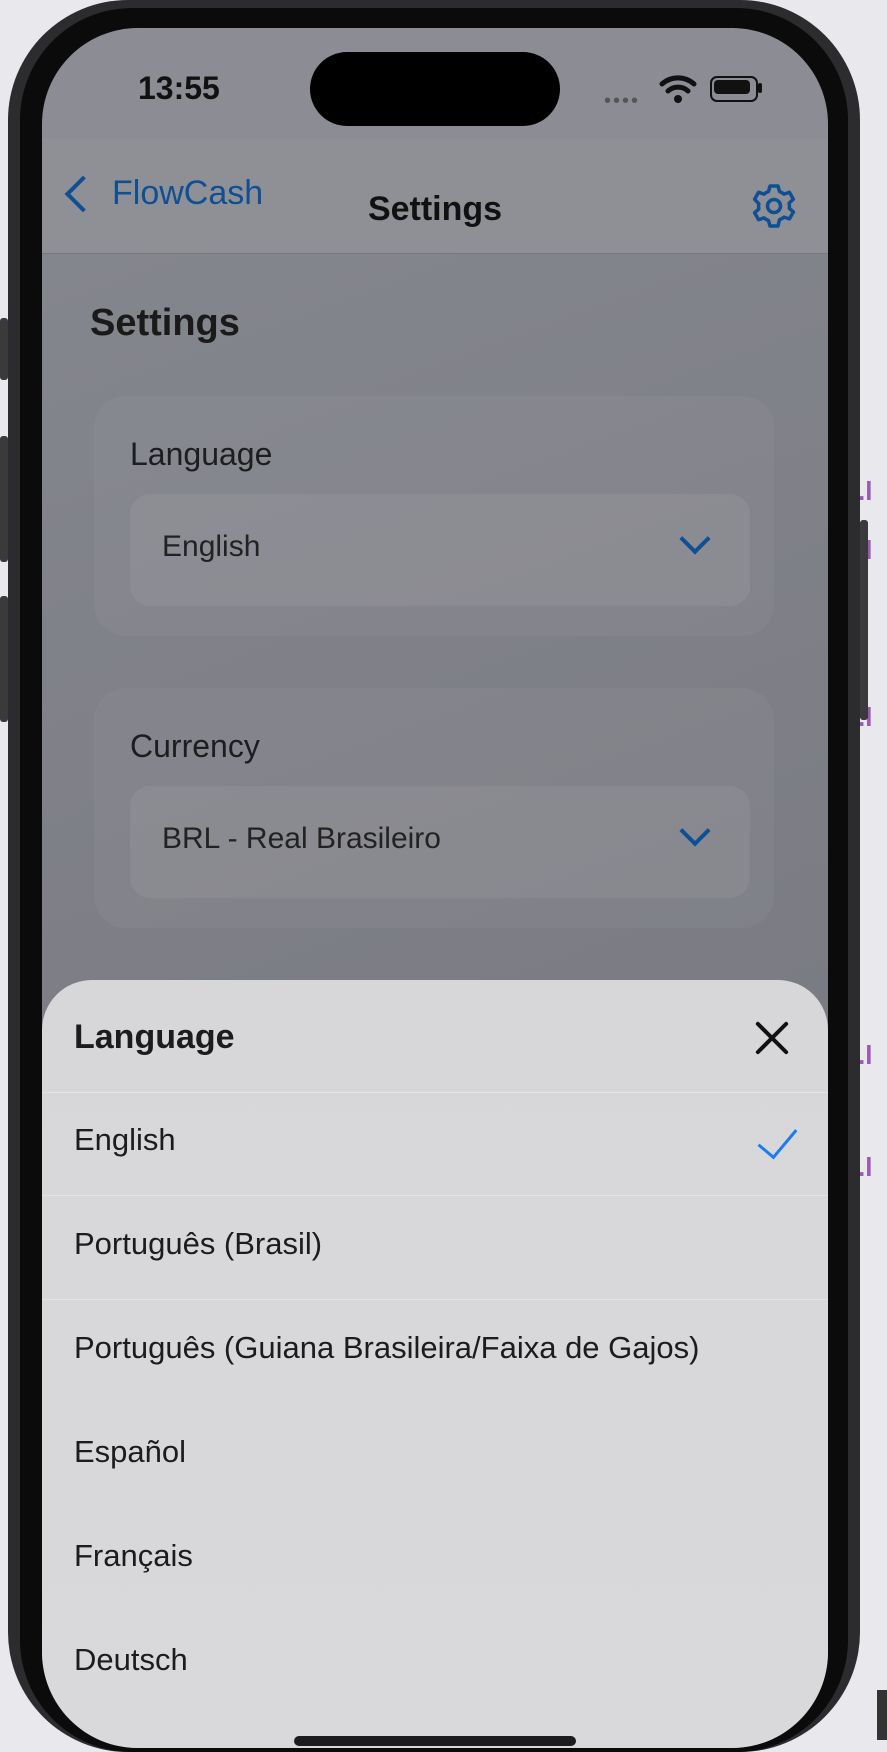  Describe the element at coordinates (435, 1248) in the screenshot. I see `language-option-portuguese-brazil: Português (Brasil)` at that location.